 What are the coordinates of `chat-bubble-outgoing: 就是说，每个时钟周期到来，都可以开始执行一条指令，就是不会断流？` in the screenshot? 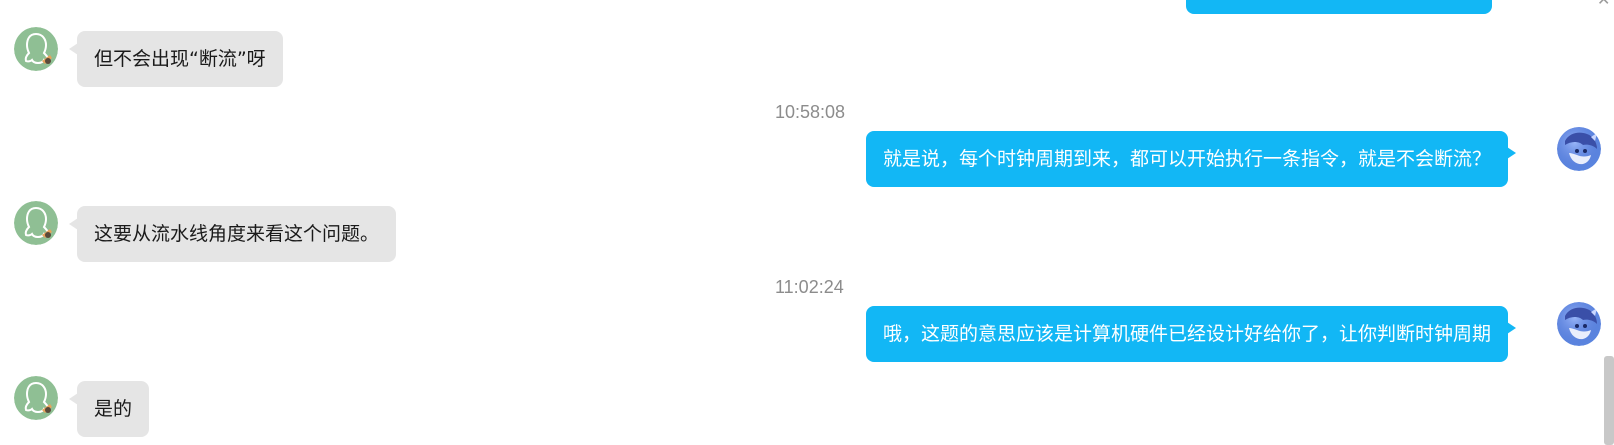 It's located at (1191, 159).